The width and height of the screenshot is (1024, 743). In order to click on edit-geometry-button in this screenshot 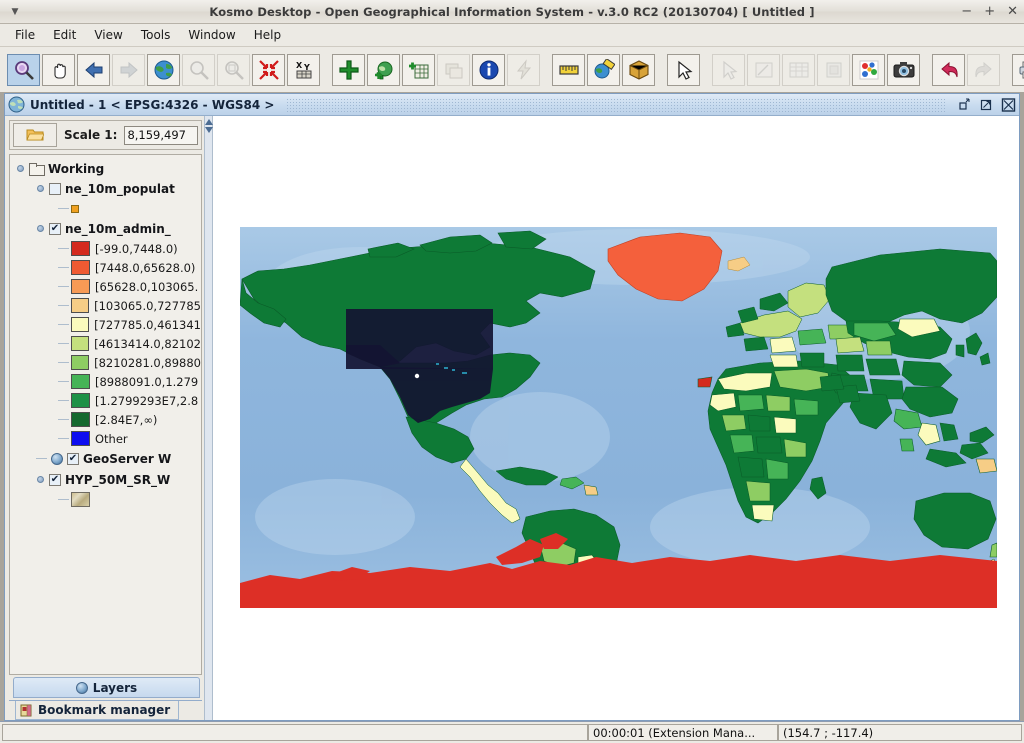, I will do `click(763, 69)`.